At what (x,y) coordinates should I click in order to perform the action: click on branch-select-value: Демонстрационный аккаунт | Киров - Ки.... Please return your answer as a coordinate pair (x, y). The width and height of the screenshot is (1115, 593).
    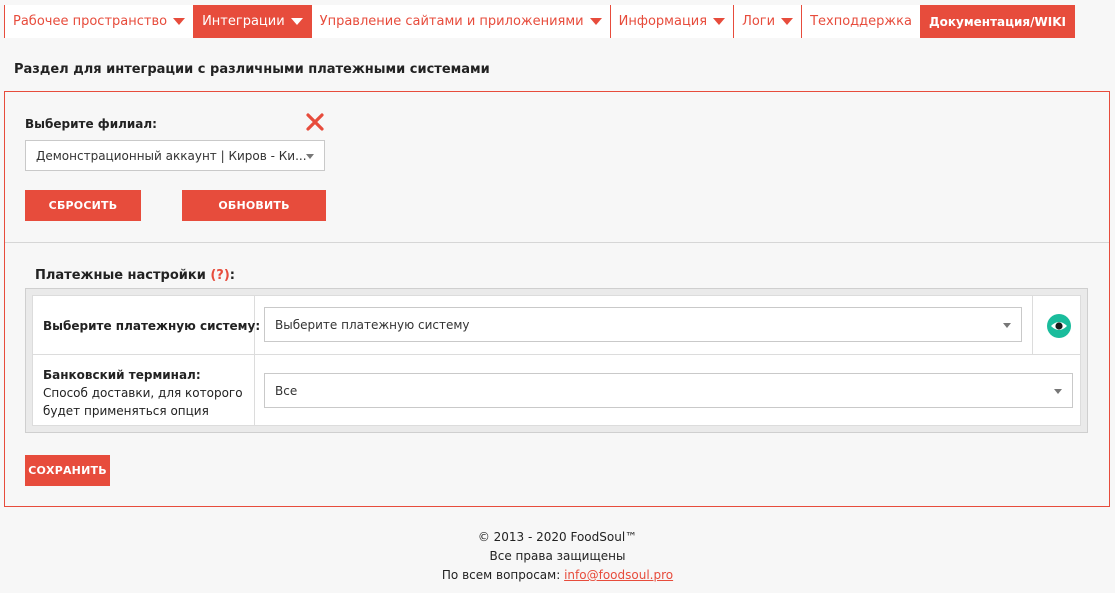
    Looking at the image, I should click on (171, 155).